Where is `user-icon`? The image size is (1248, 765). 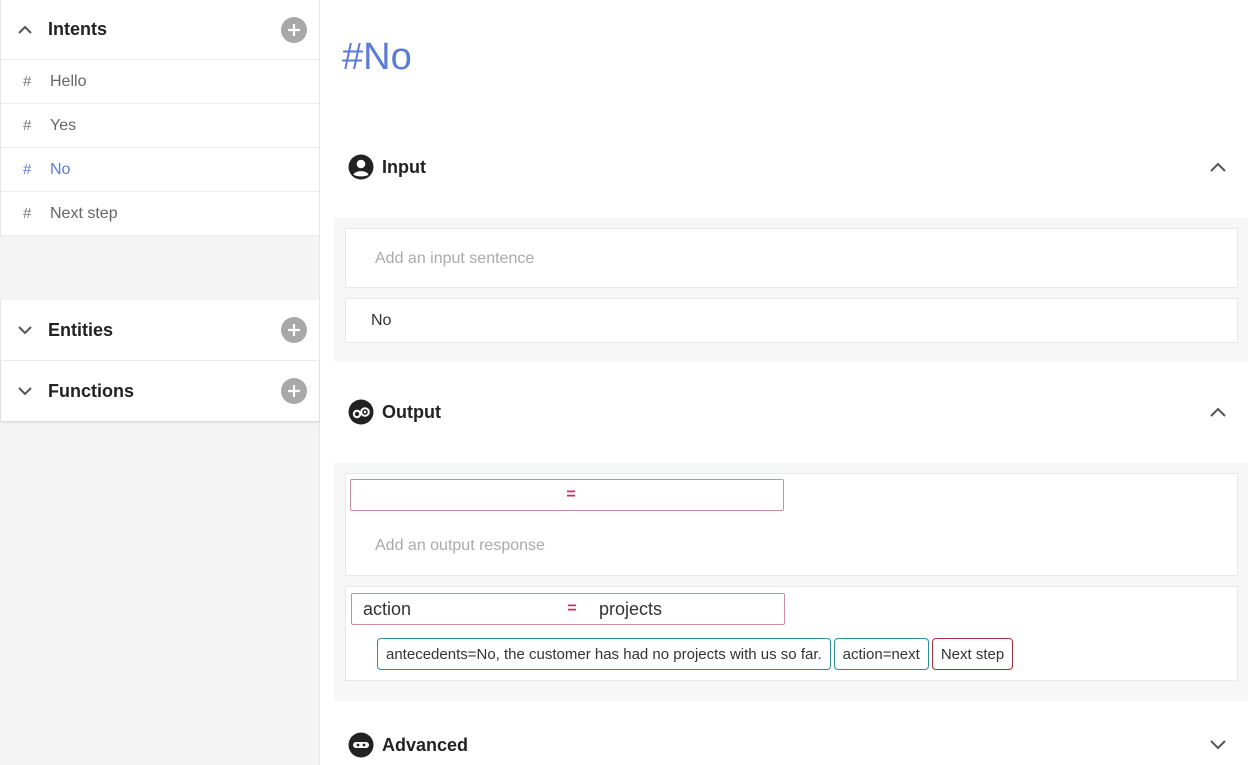 user-icon is located at coordinates (361, 167).